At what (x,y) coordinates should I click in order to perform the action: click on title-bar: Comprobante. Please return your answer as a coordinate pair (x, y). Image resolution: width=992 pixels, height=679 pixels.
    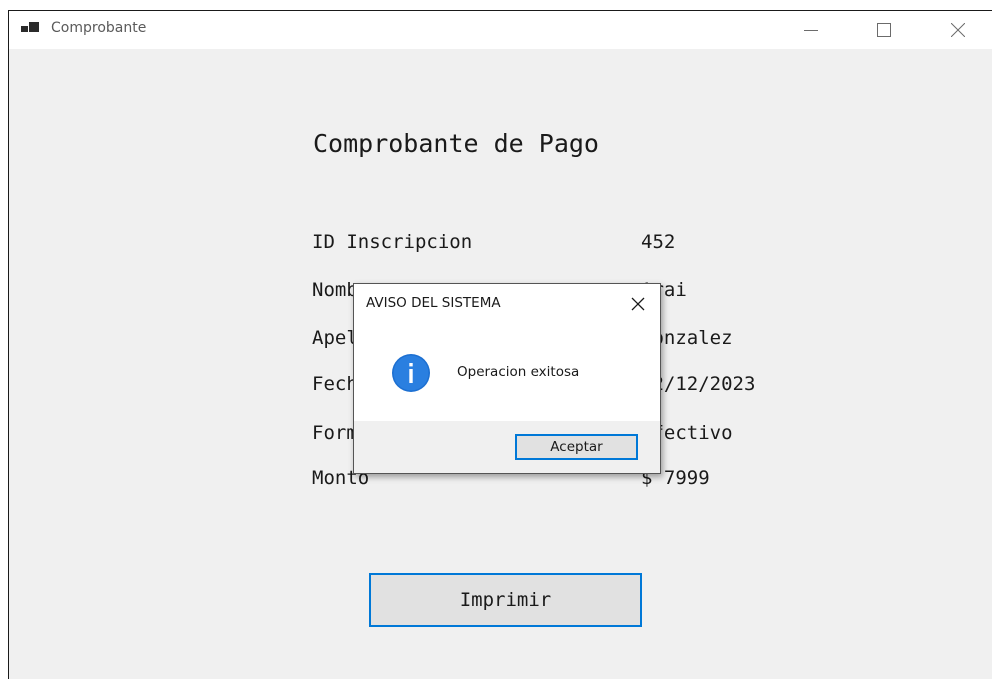
    Looking at the image, I should click on (500, 30).